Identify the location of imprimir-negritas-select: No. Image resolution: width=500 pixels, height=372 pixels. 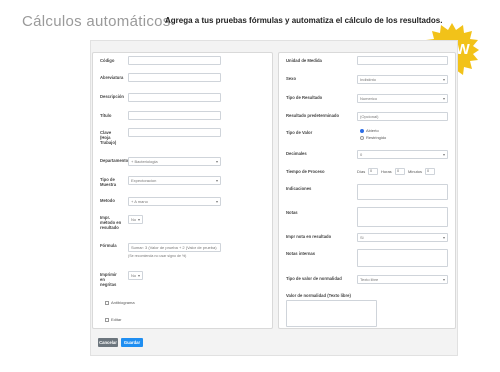
(135, 275).